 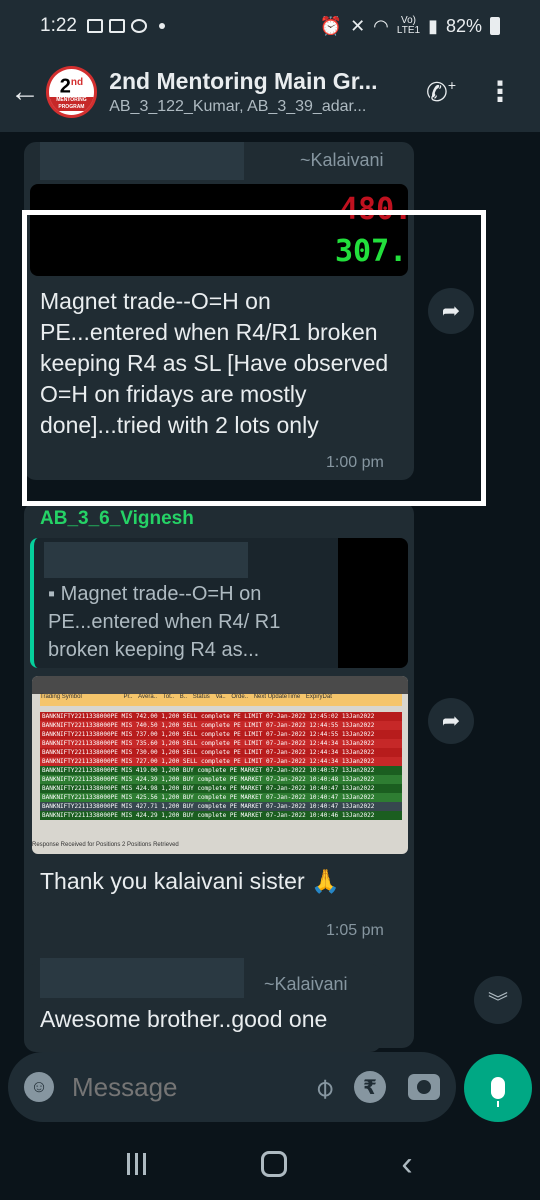 What do you see at coordinates (94, 26) in the screenshot?
I see `gallery-notification-icon` at bounding box center [94, 26].